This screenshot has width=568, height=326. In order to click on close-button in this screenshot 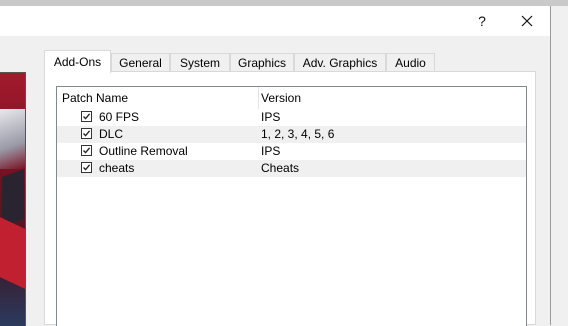, I will do `click(527, 21)`.